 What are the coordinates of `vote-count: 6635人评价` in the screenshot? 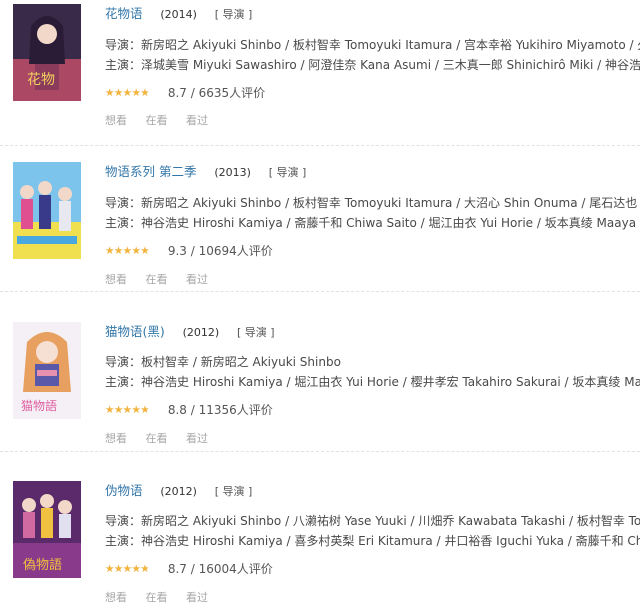 It's located at (232, 93).